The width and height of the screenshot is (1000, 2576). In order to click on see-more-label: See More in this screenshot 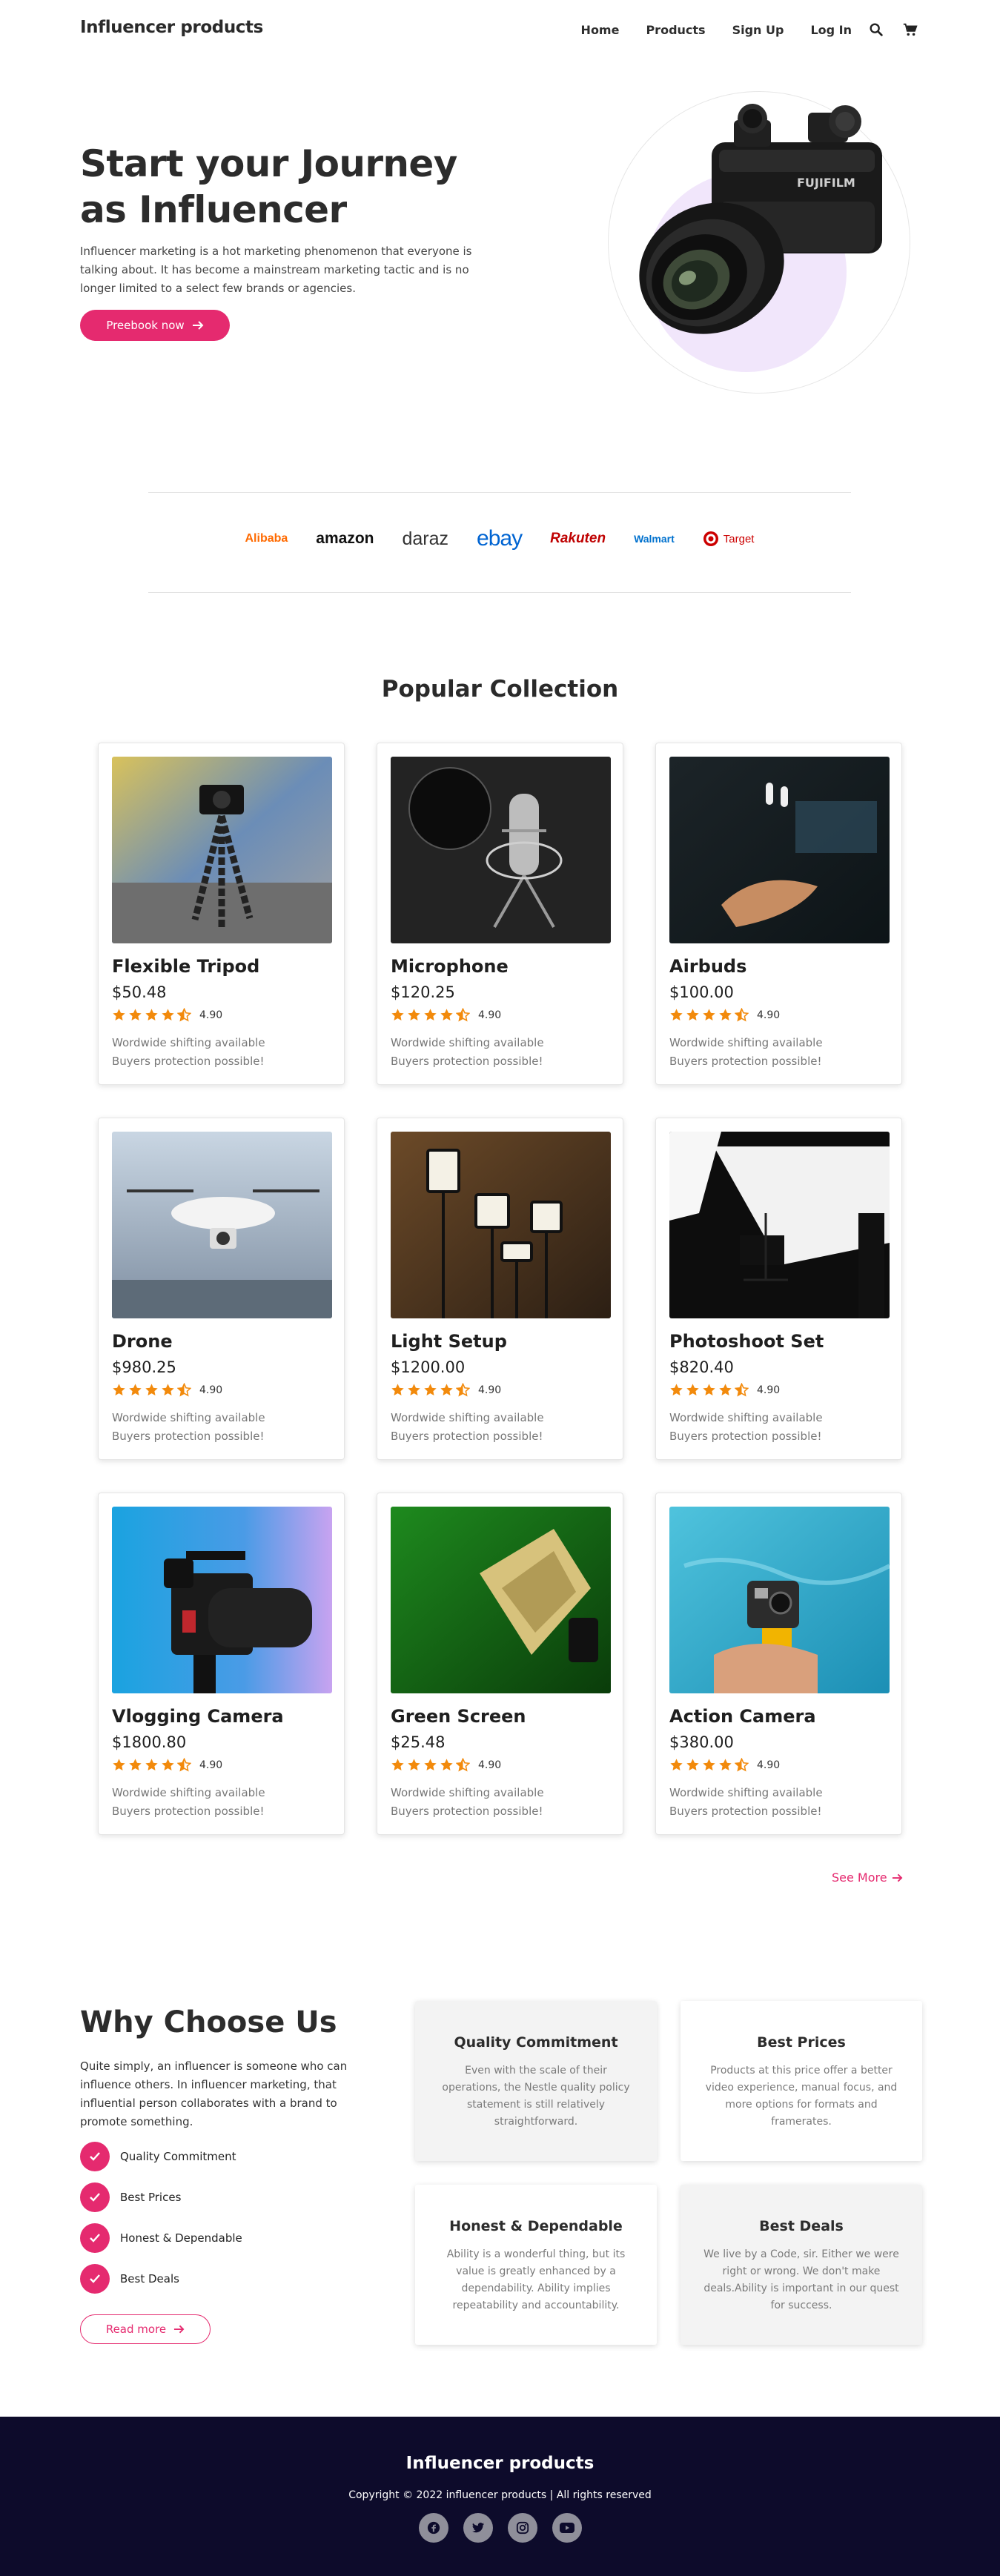, I will do `click(859, 1877)`.